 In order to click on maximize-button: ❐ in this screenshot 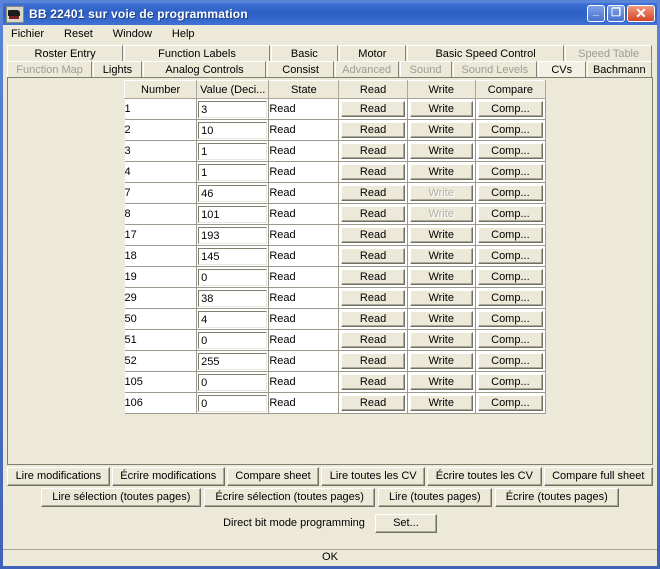, I will do `click(616, 13)`.